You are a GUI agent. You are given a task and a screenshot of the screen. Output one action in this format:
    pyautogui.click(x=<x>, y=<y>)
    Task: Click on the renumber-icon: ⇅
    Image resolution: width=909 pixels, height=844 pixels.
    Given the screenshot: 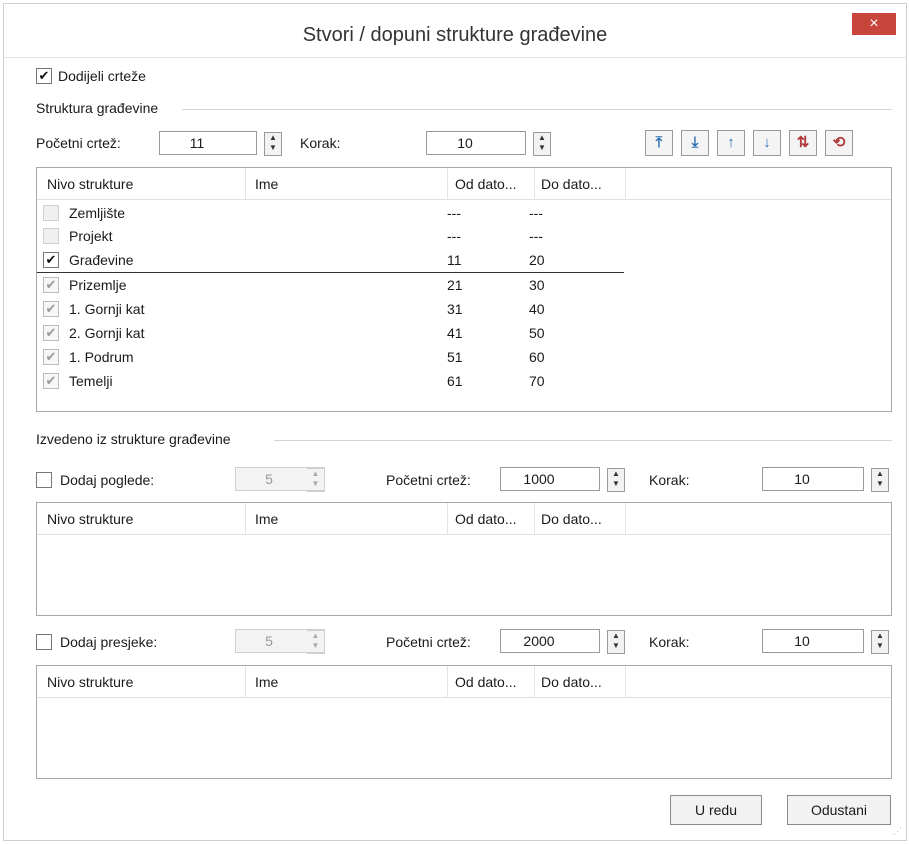 What is the action you would take?
    pyautogui.click(x=803, y=143)
    